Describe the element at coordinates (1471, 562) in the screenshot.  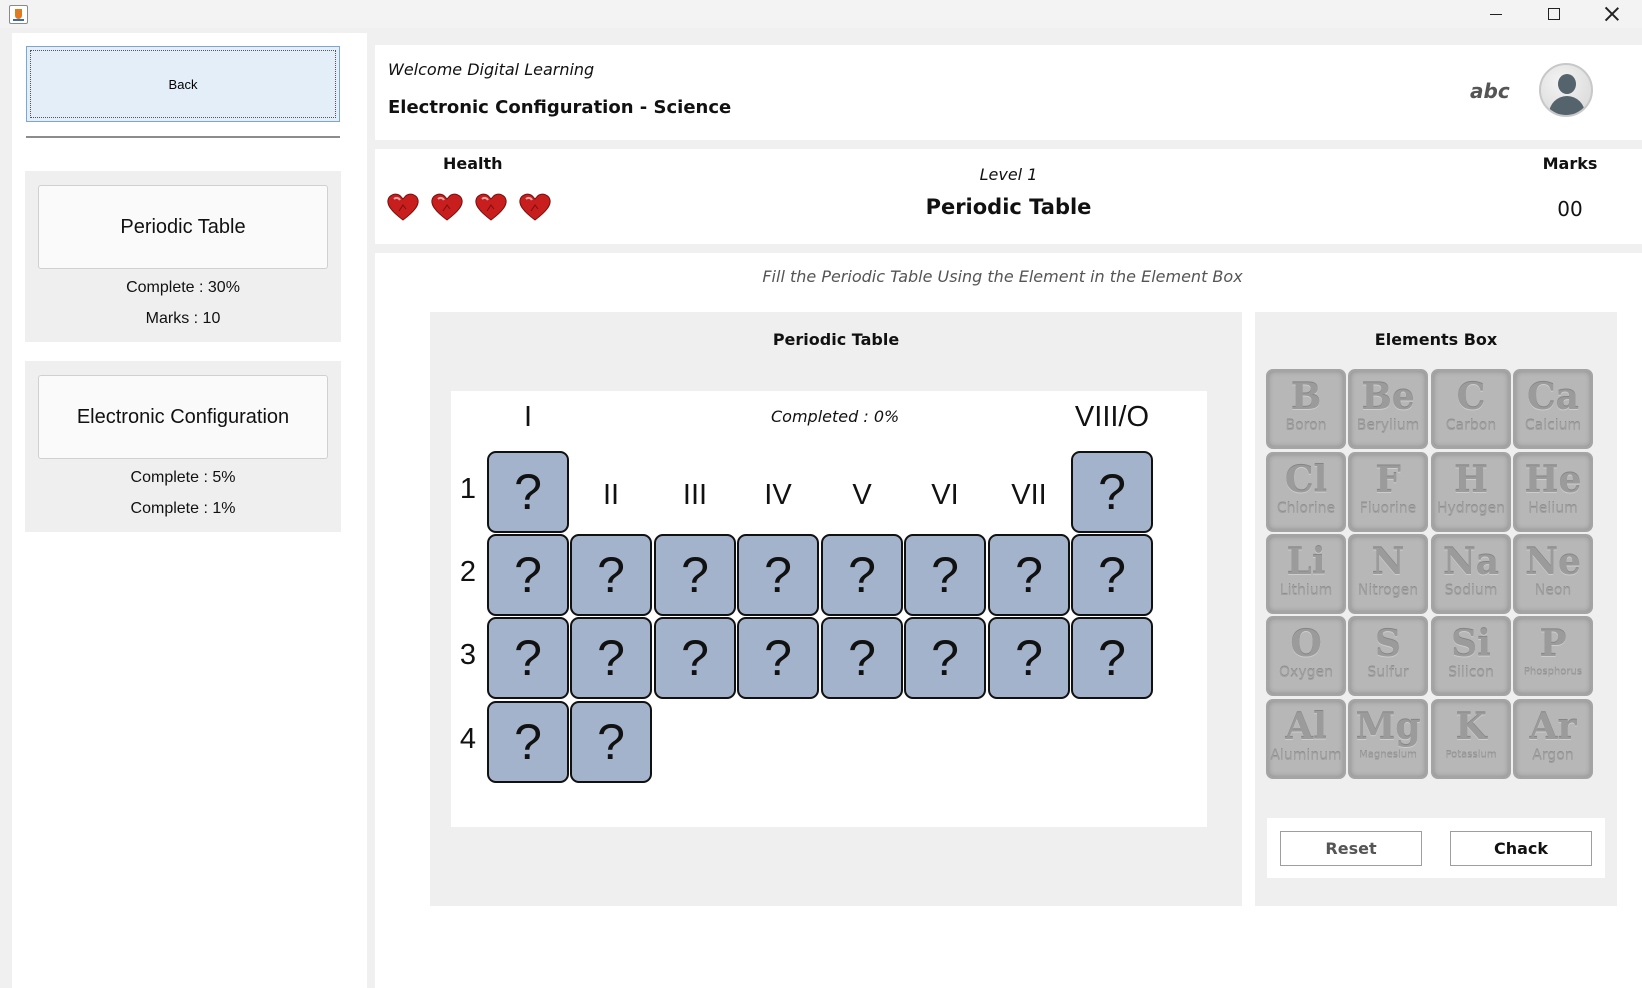
I see `element-symbol: Na` at that location.